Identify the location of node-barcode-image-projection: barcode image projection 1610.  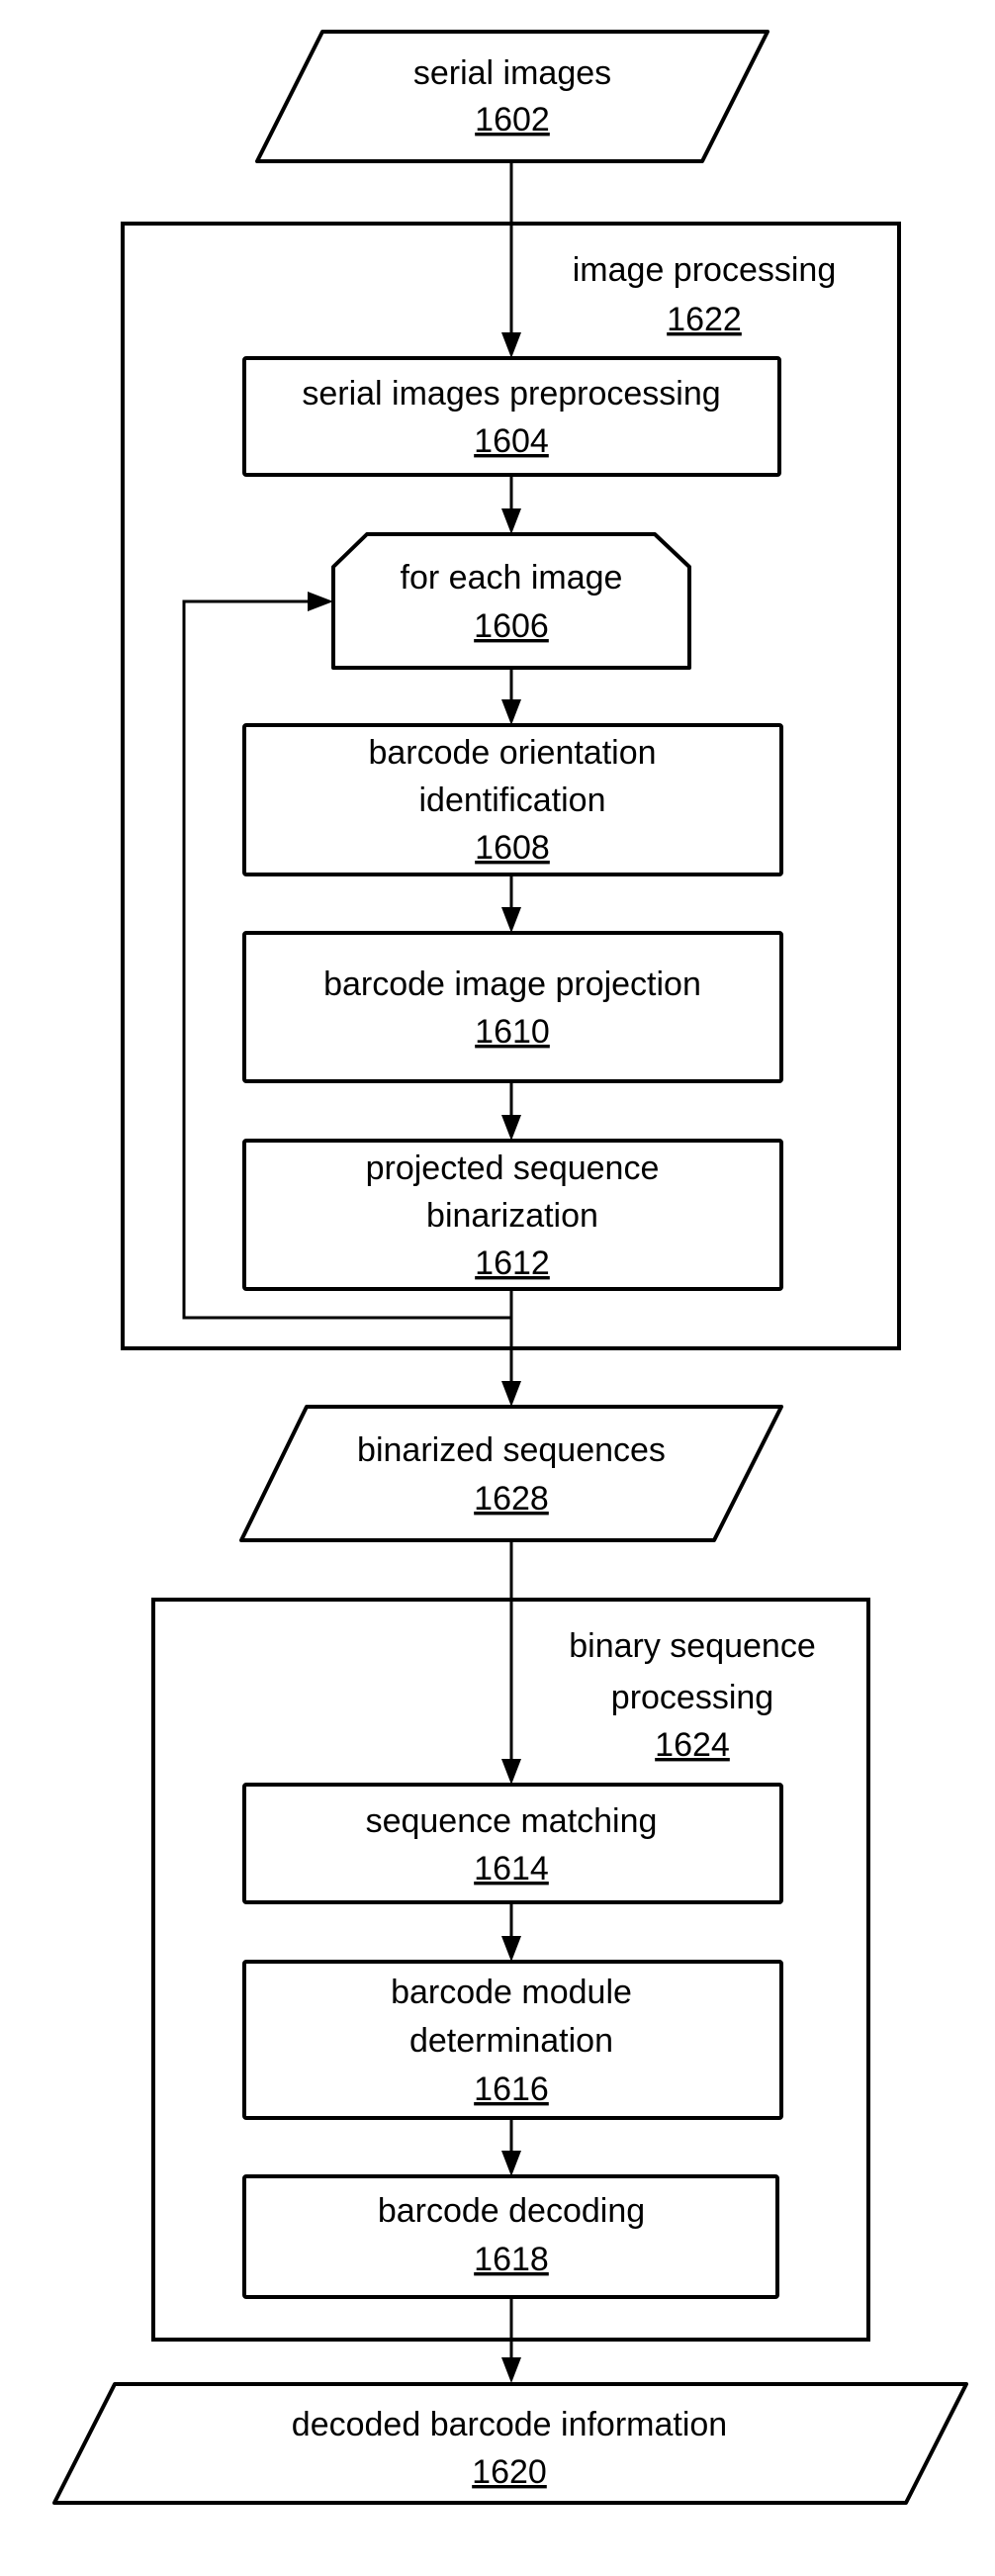
(513, 1007).